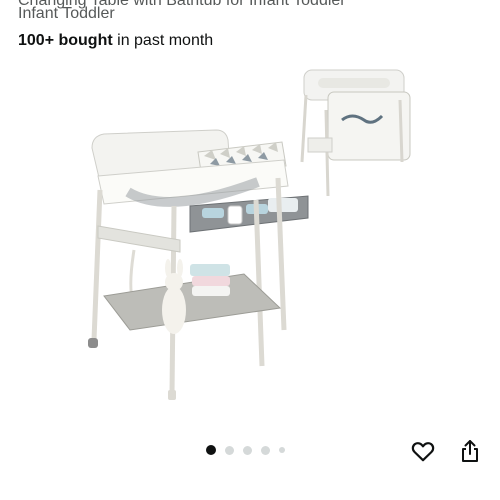 This screenshot has height=500, width=500. I want to click on product-title-line: Infant Toddler, so click(66, 13).